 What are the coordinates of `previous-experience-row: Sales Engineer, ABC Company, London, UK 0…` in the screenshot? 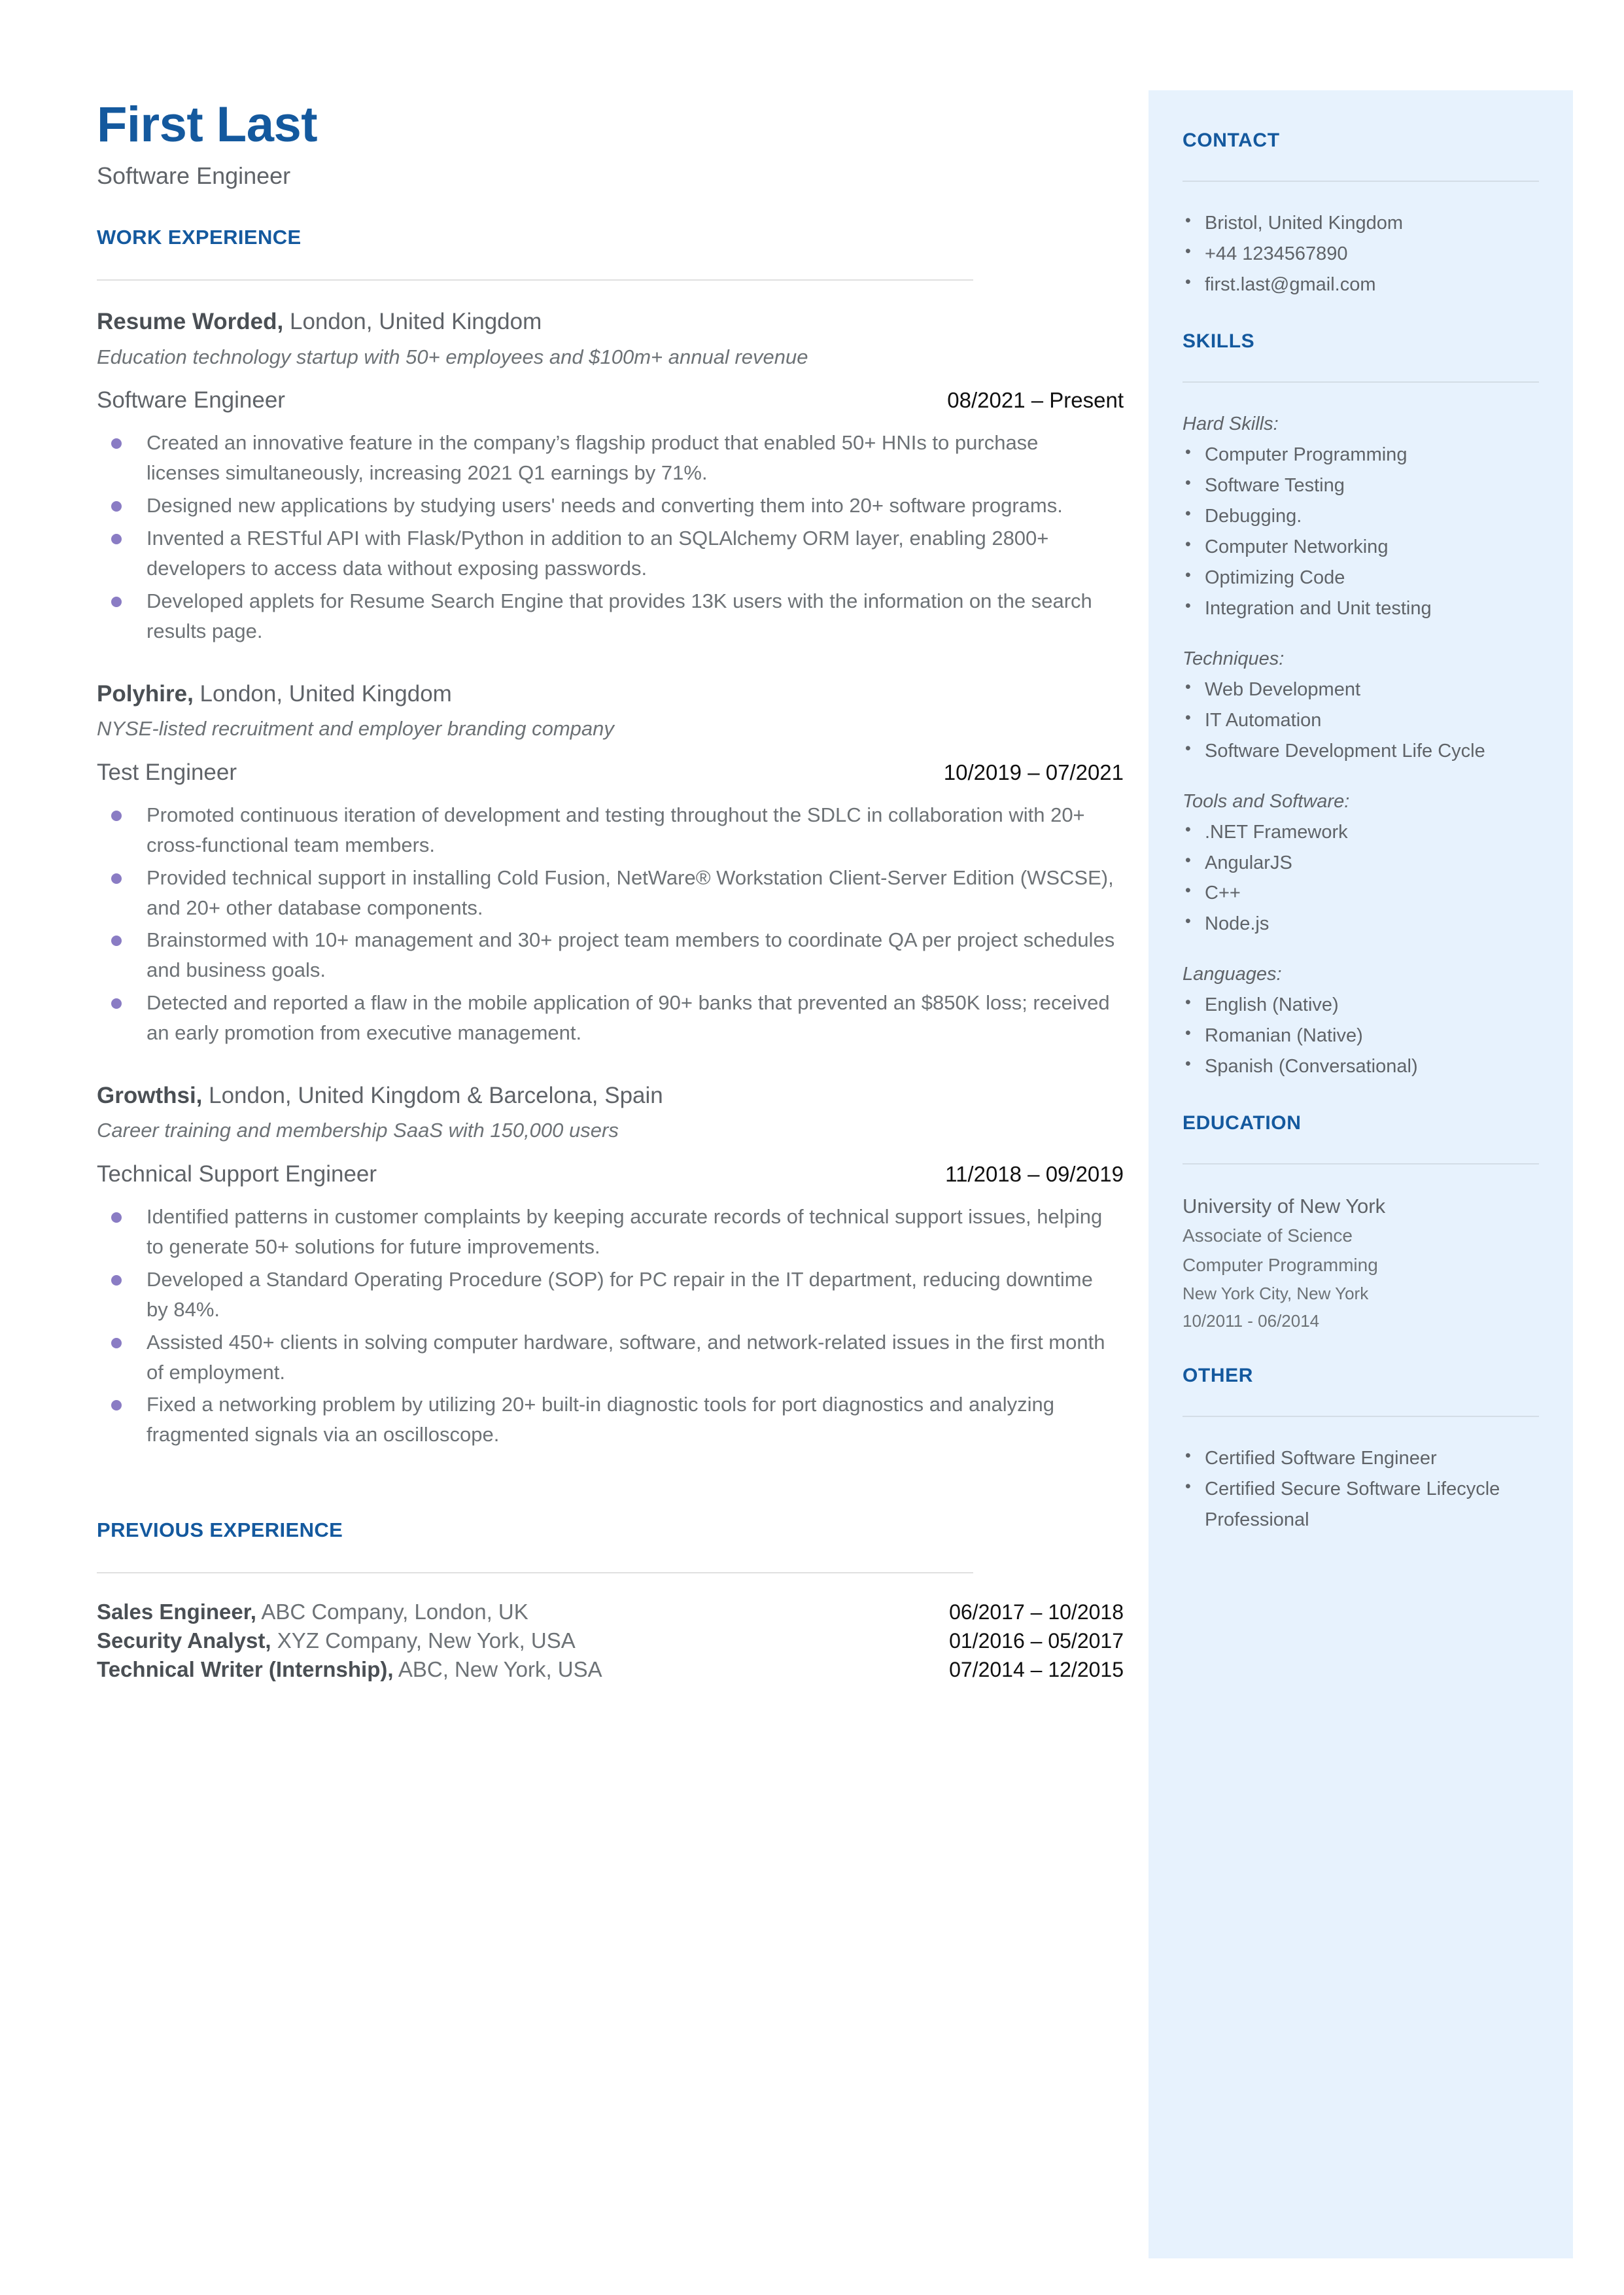 It's located at (610, 1612).